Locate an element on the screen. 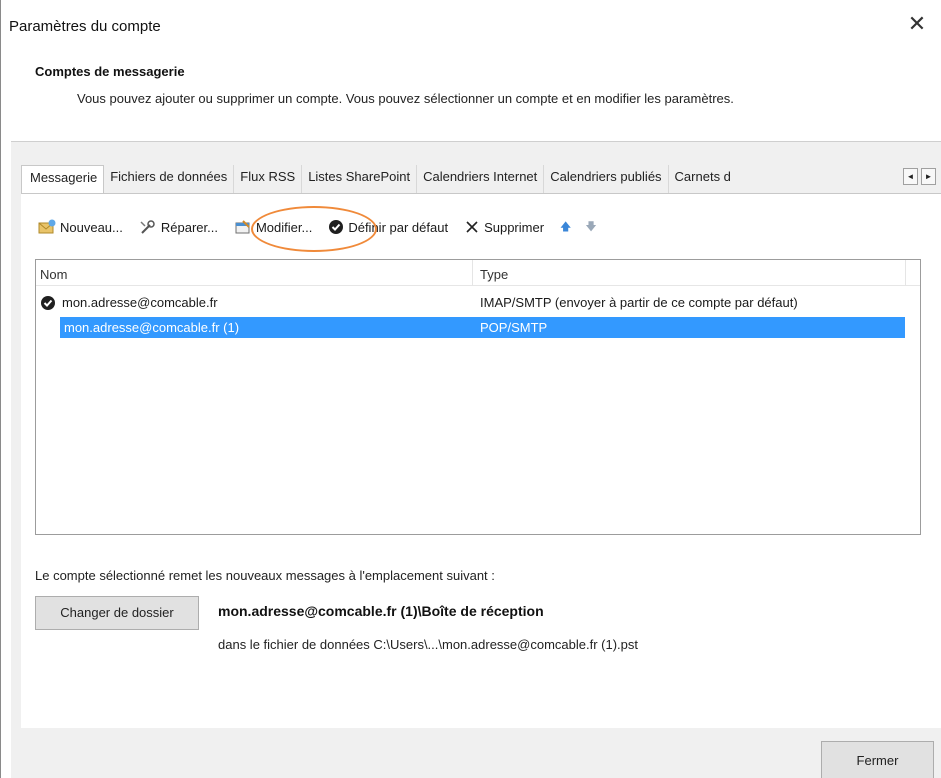  column-header-name: Nom is located at coordinates (53, 274).